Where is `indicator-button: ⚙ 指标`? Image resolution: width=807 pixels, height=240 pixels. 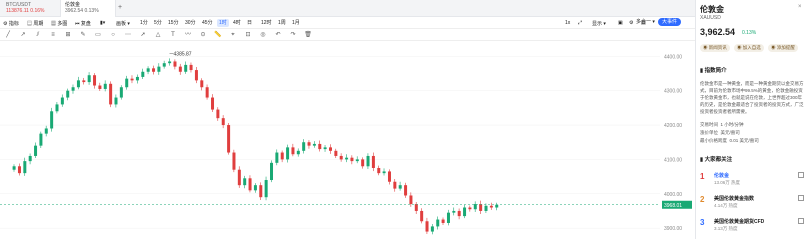
indicator-button: ⚙ 指标 is located at coordinates (11, 23).